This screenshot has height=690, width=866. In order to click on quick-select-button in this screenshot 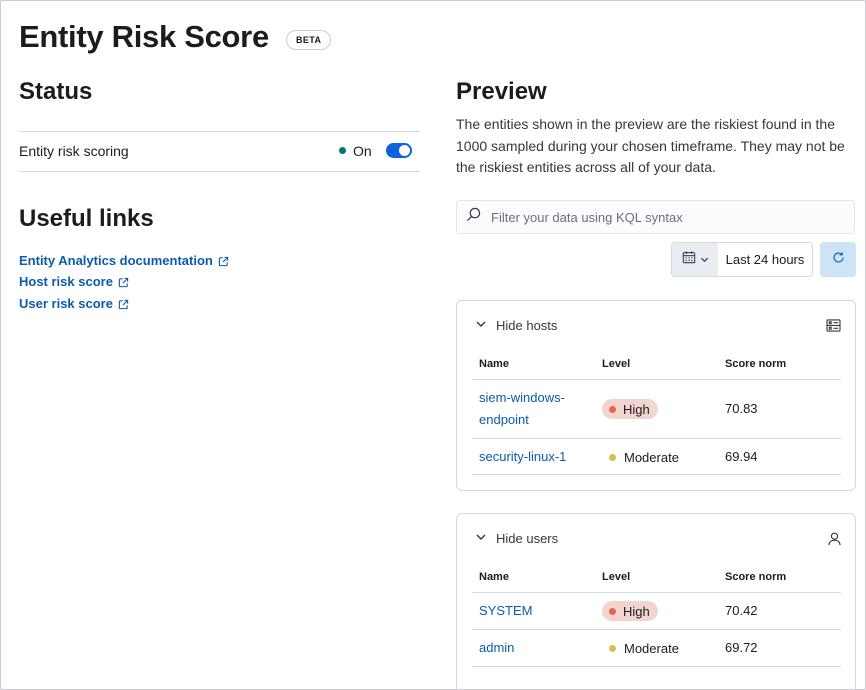, I will do `click(695, 259)`.